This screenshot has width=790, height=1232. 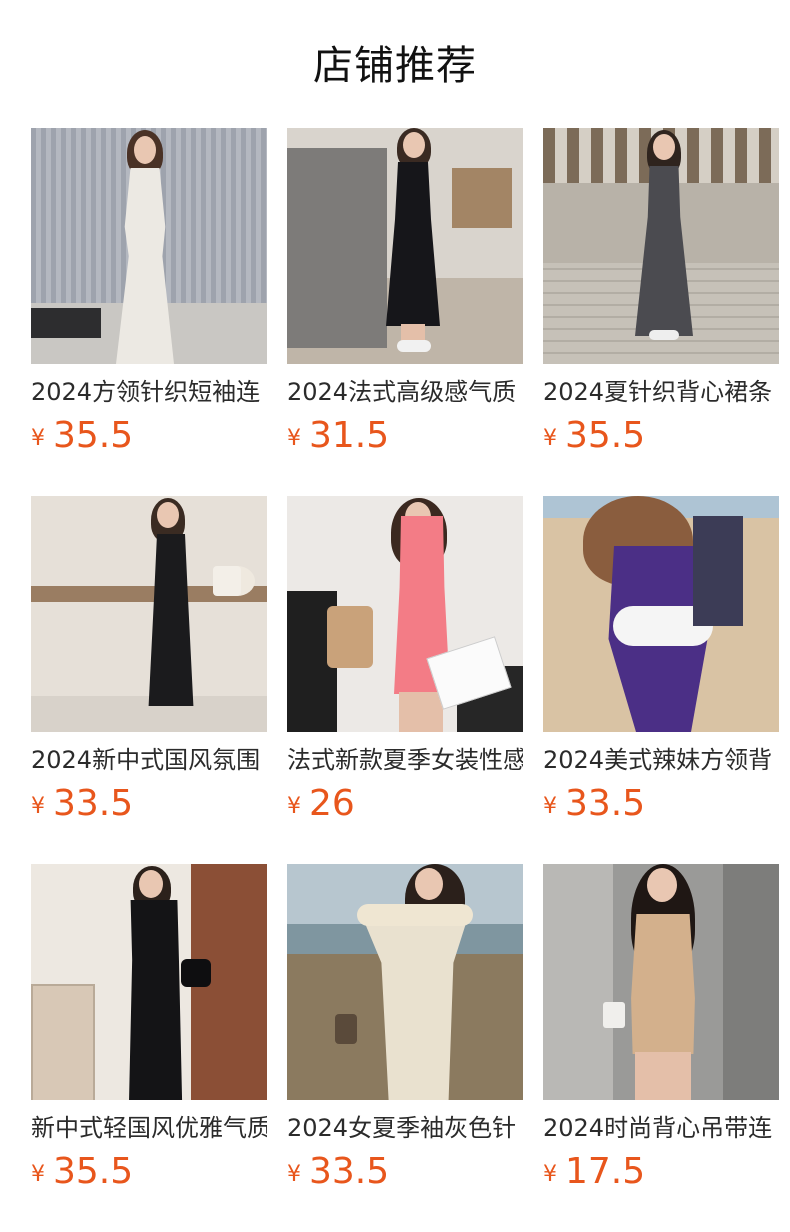 What do you see at coordinates (661, 1172) in the screenshot?
I see `product-price: ¥ 17.5` at bounding box center [661, 1172].